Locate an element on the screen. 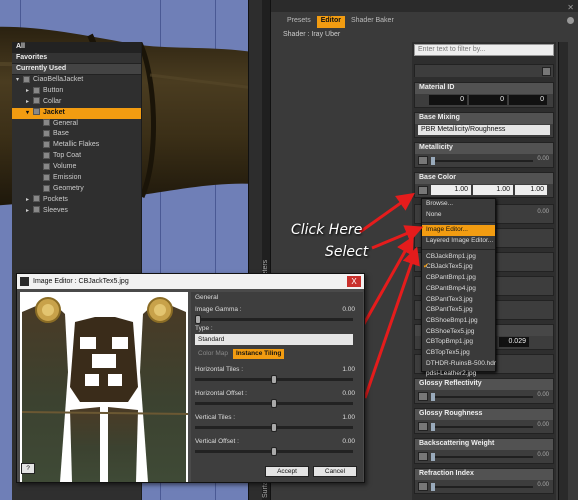 This screenshot has height=500, width=578. tree-item: General is located at coordinates (76, 124).